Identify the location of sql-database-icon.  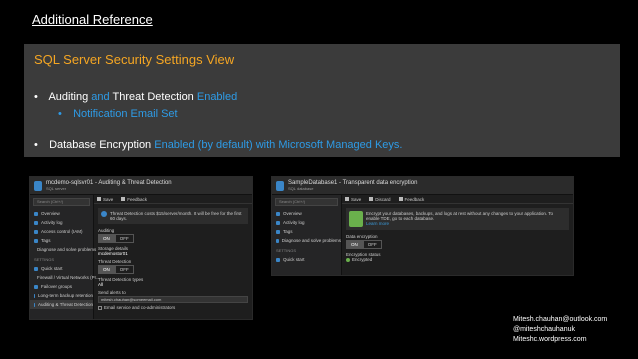
(280, 185).